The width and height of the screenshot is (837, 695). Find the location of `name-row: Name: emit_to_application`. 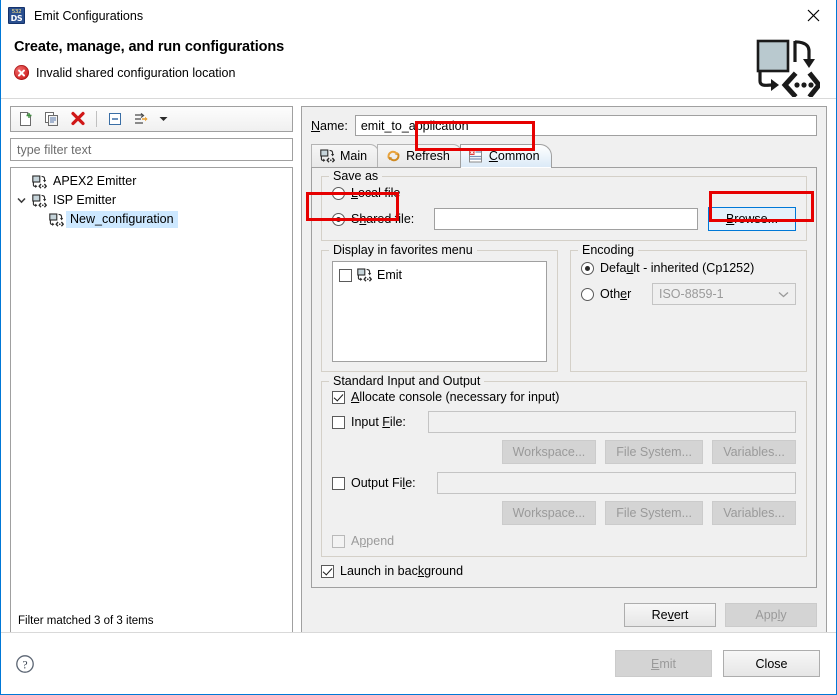

name-row: Name: emit_to_application is located at coordinates (564, 121).